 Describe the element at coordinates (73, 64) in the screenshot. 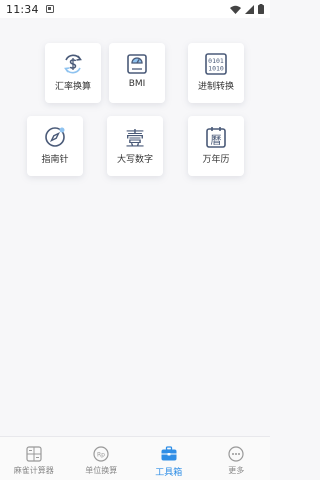

I see `currency-exchange-icon` at that location.